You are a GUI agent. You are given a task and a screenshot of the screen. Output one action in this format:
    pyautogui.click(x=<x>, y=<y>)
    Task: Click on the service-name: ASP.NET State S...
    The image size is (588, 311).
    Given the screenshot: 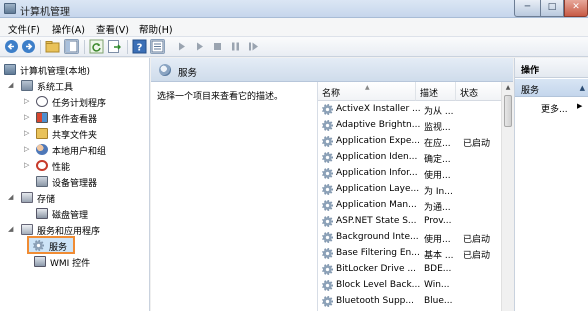 What is the action you would take?
    pyautogui.click(x=376, y=221)
    